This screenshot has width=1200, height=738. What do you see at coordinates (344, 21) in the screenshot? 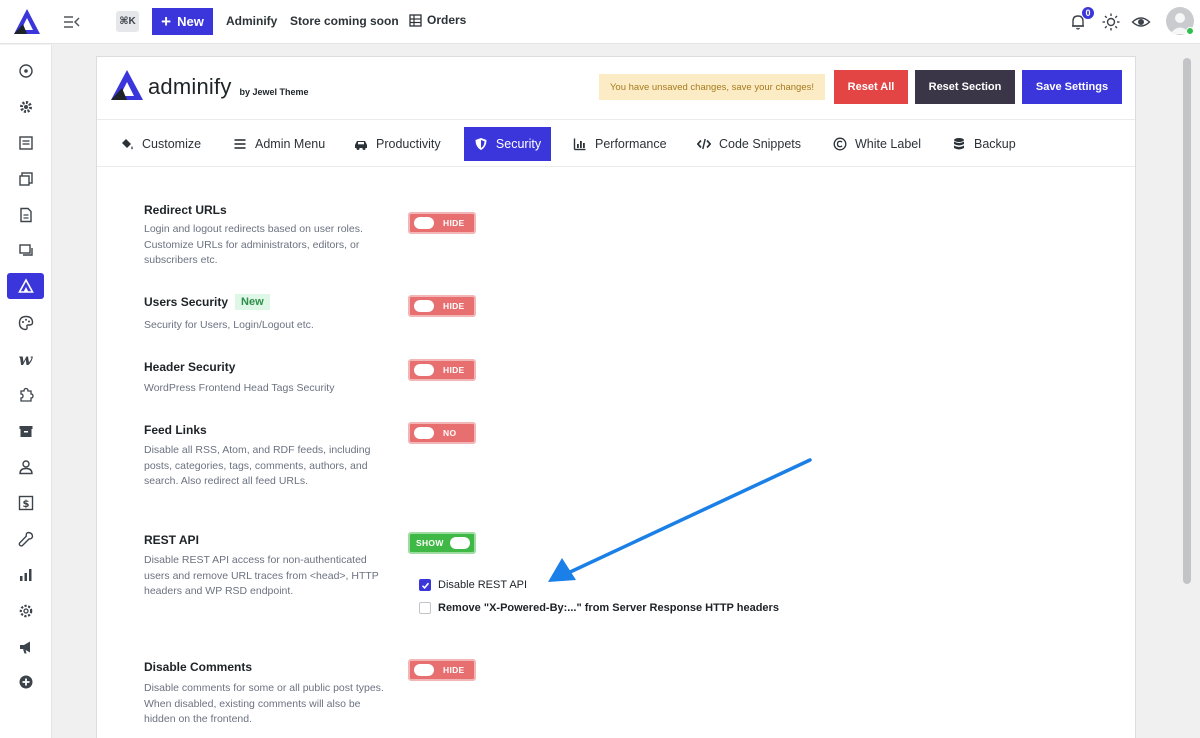
I see `store-coming-soon-link: Store coming soon` at bounding box center [344, 21].